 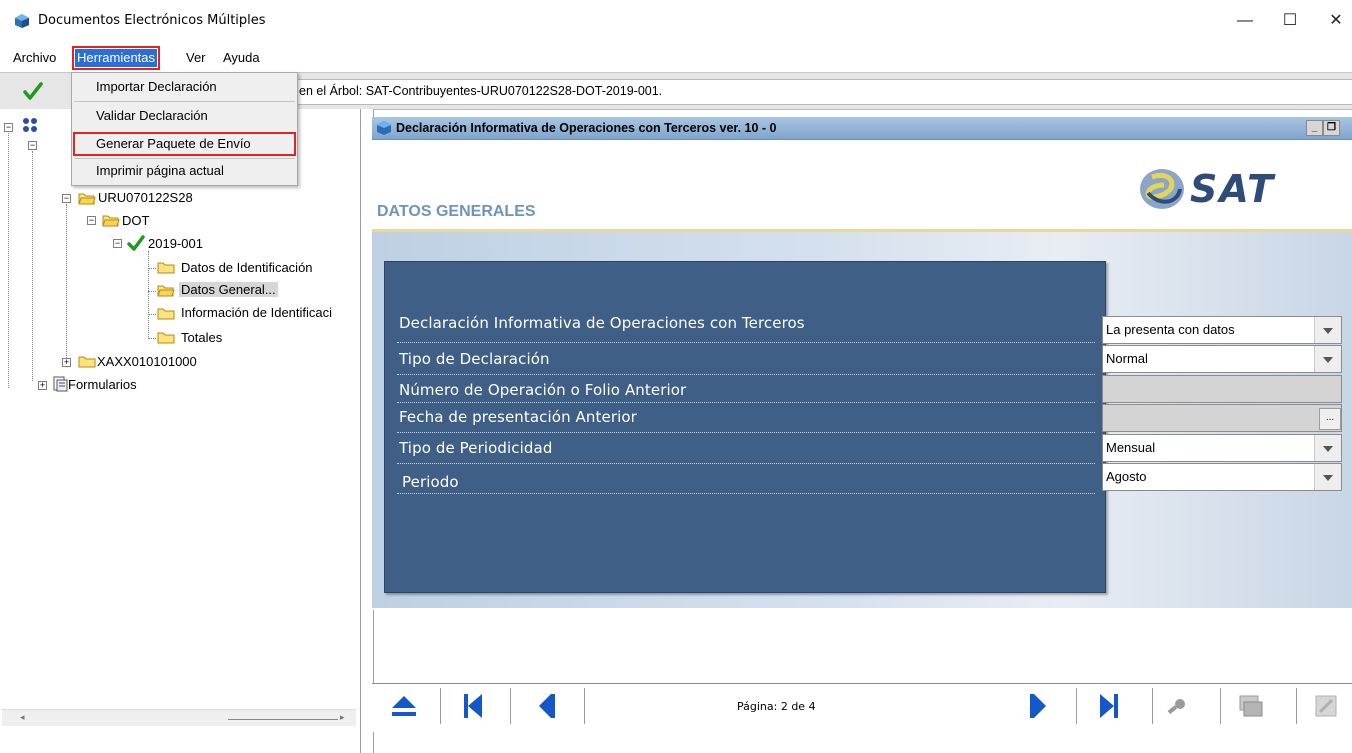 What do you see at coordinates (247, 267) in the screenshot?
I see `tree-node-datos-ident: Datos de Identificación` at bounding box center [247, 267].